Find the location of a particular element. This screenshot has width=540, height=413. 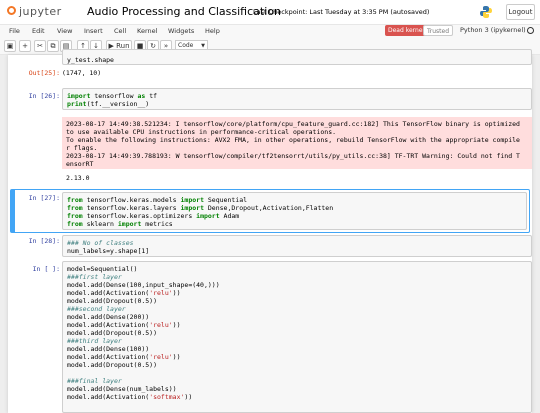

menu-widgets: Widgets is located at coordinates (181, 31).